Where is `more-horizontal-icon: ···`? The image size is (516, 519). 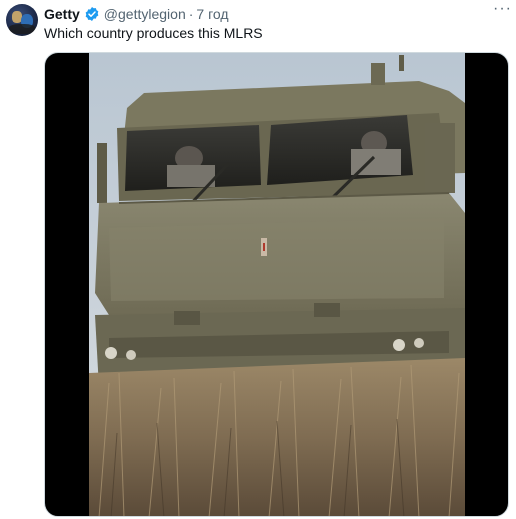 more-horizontal-icon: ··· is located at coordinates (502, 9).